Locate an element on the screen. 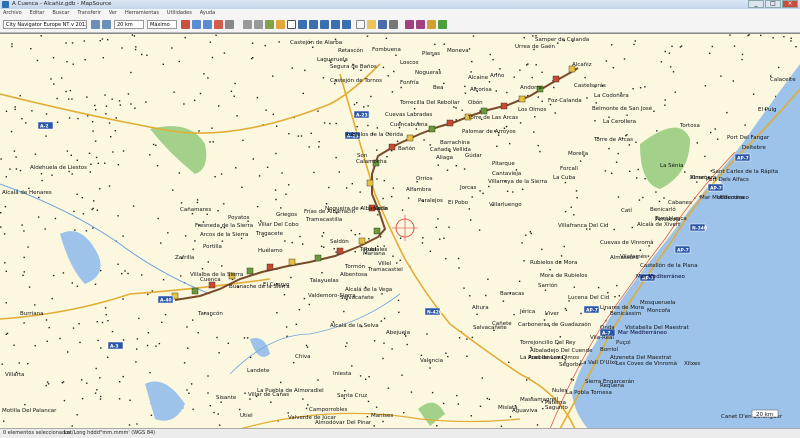 The width and height of the screenshot is (800, 438). distance-tool-icon is located at coordinates (335, 24).